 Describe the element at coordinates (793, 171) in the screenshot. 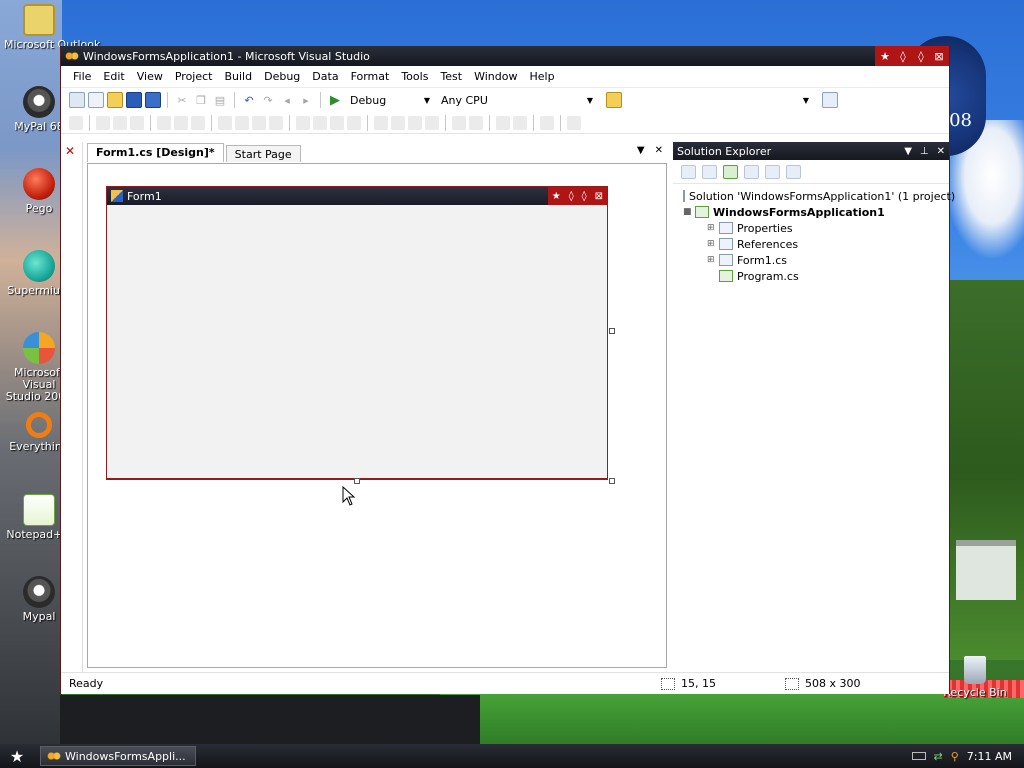

I see `class-diagram-icon` at that location.